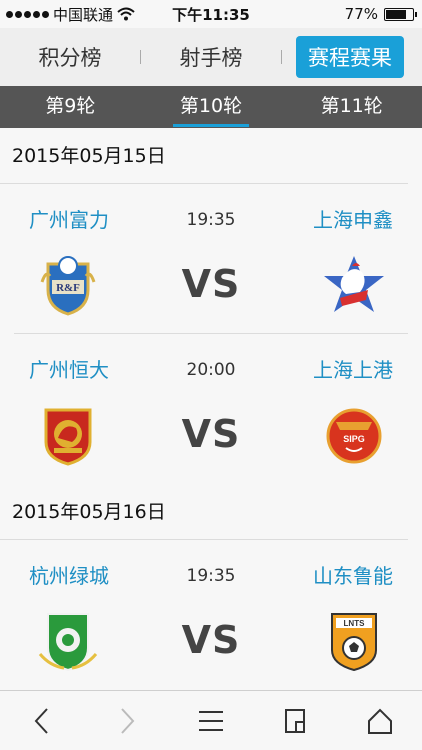  What do you see at coordinates (361, 14) in the screenshot?
I see `battery-percent: 77%` at bounding box center [361, 14].